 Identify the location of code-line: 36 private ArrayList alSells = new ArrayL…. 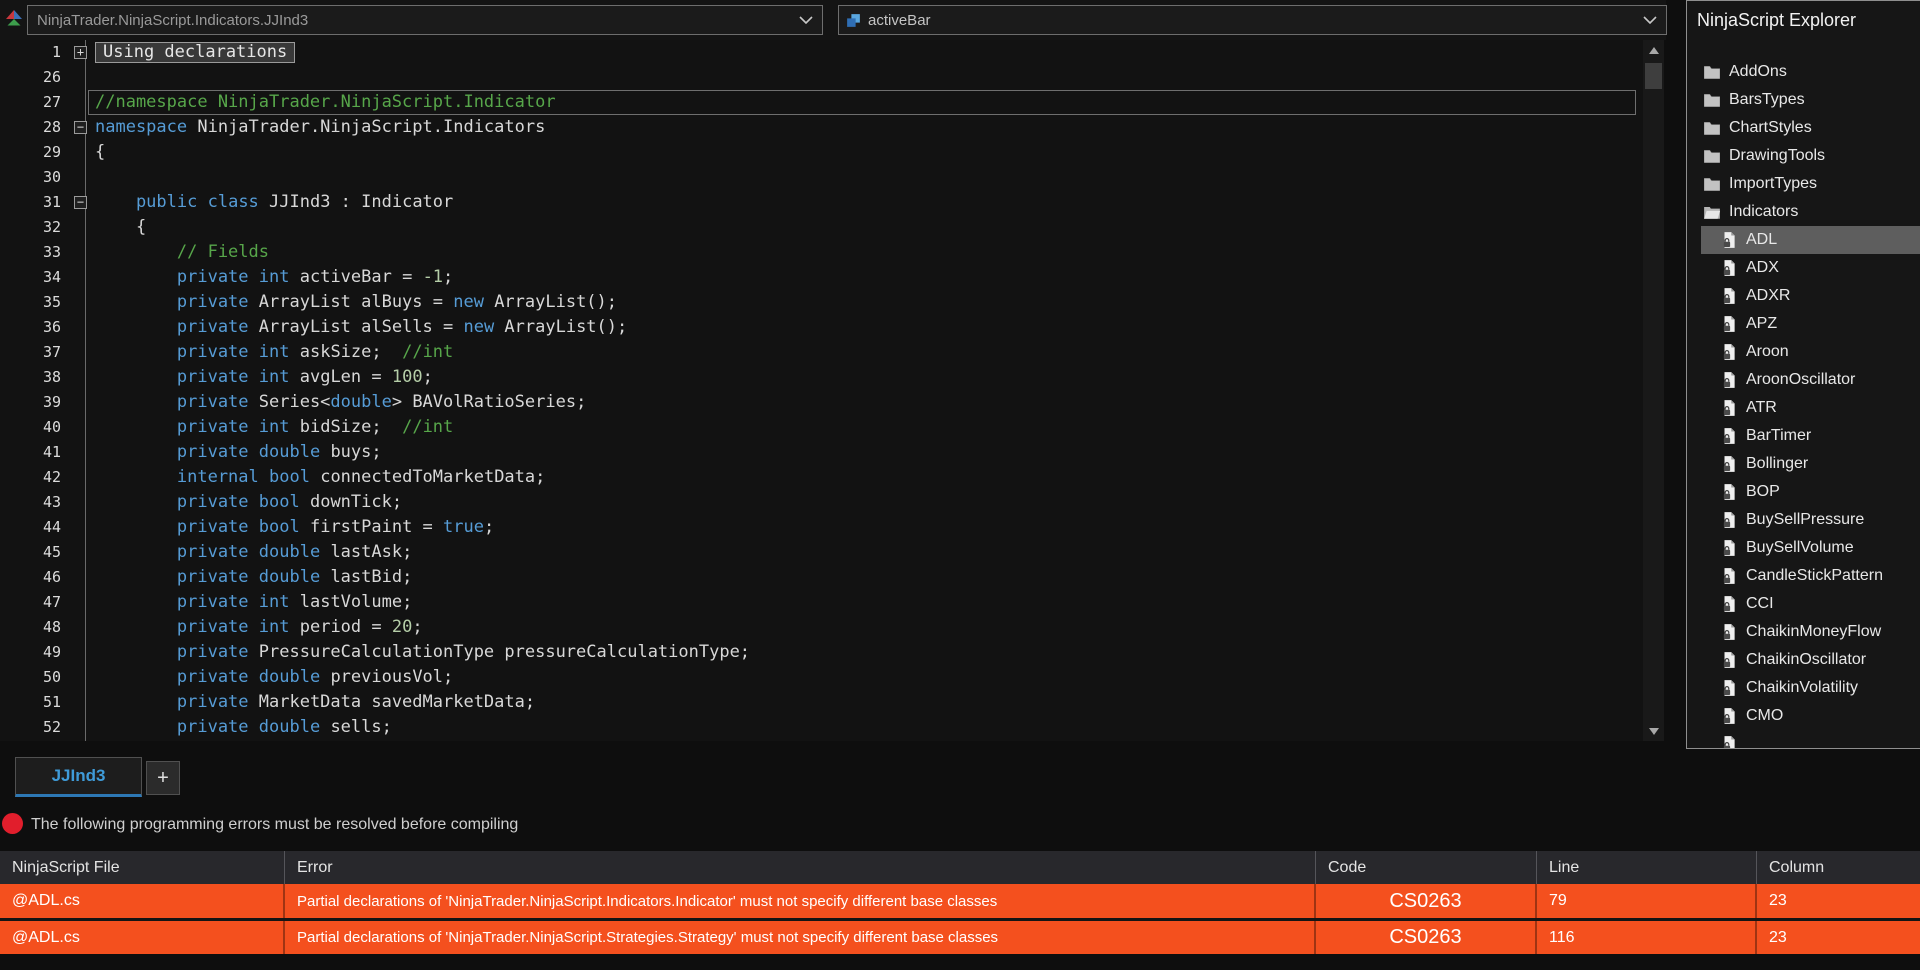
(821, 327).